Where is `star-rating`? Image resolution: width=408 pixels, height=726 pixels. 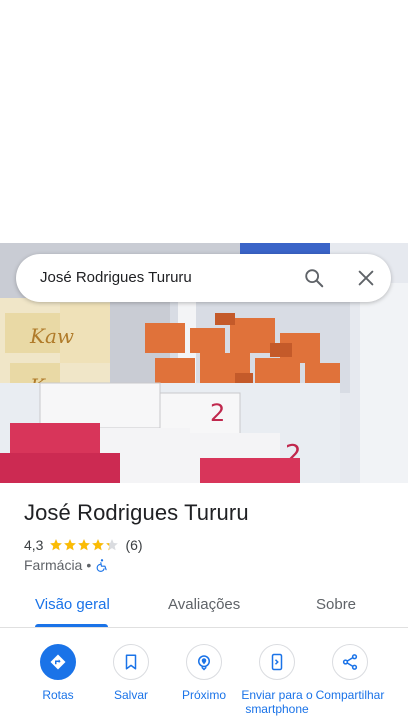
star-rating is located at coordinates (84, 545).